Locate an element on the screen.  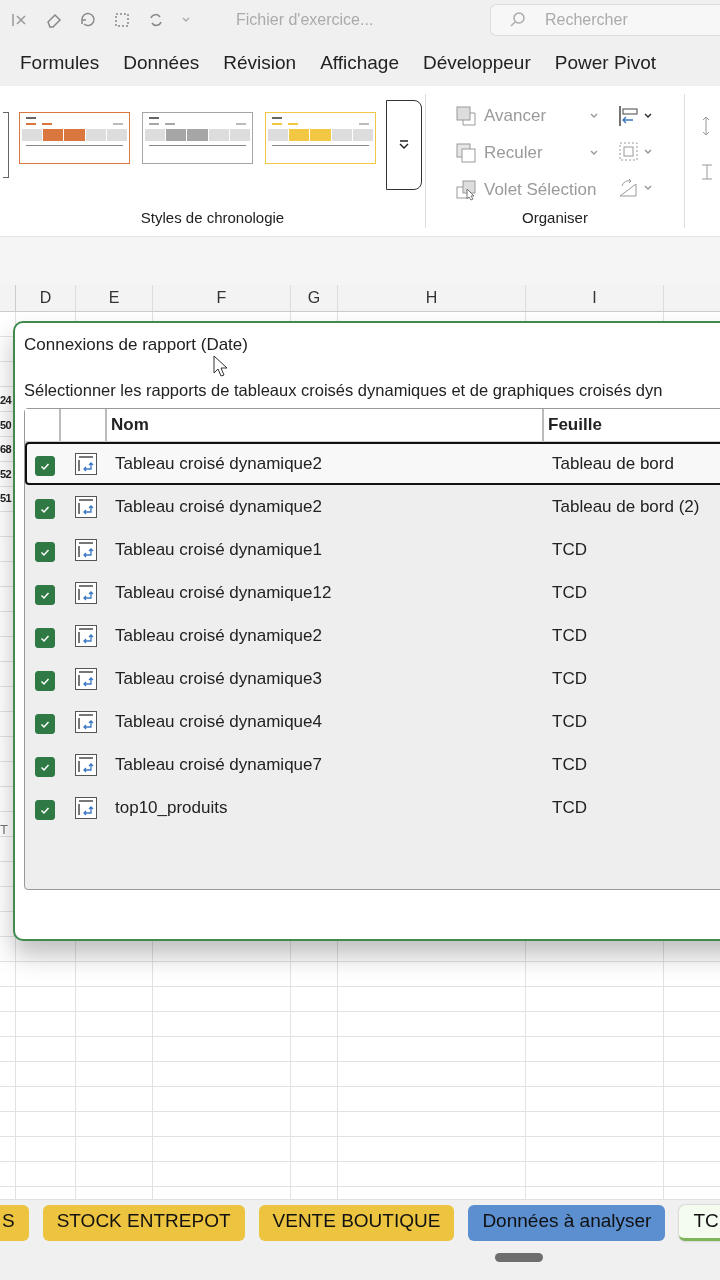
cell-value: 24 is located at coordinates (6, 400).